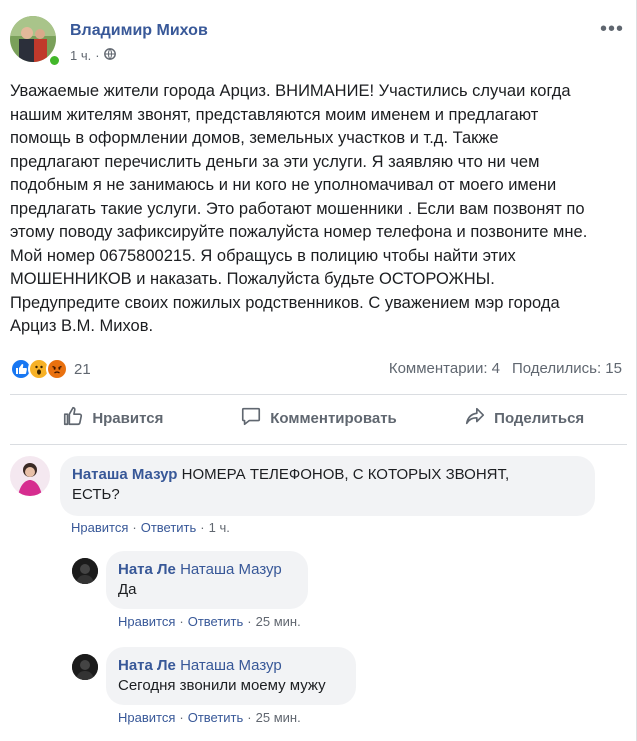  Describe the element at coordinates (207, 580) in the screenshot. I see `reply-bubble: Ната Ле Наташа Мазур Да` at that location.